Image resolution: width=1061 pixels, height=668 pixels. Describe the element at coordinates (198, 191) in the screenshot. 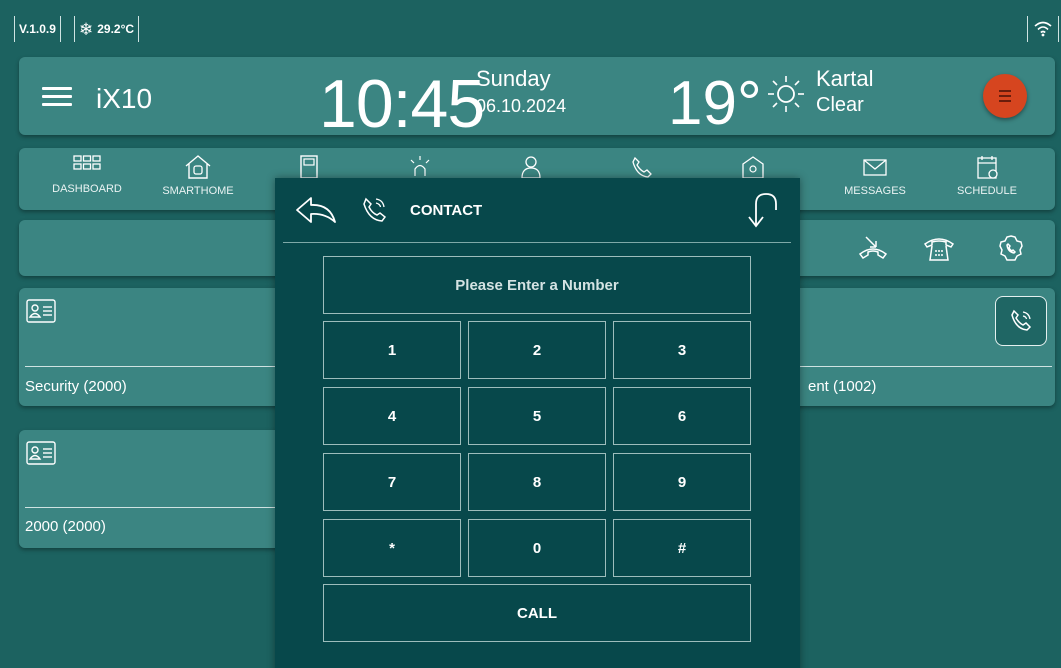

I see `nav-label: SMARTHOME` at that location.